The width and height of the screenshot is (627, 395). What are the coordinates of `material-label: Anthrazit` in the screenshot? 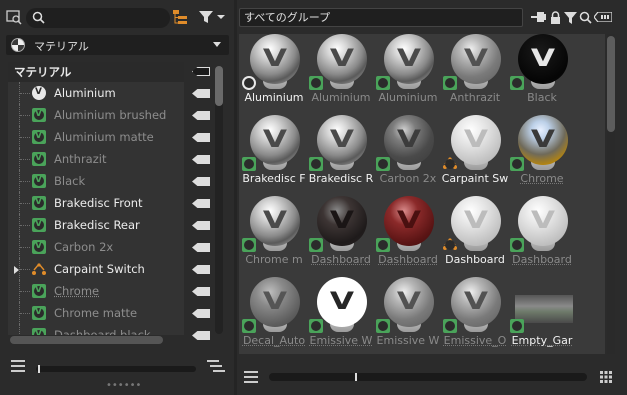 It's located at (475, 97).